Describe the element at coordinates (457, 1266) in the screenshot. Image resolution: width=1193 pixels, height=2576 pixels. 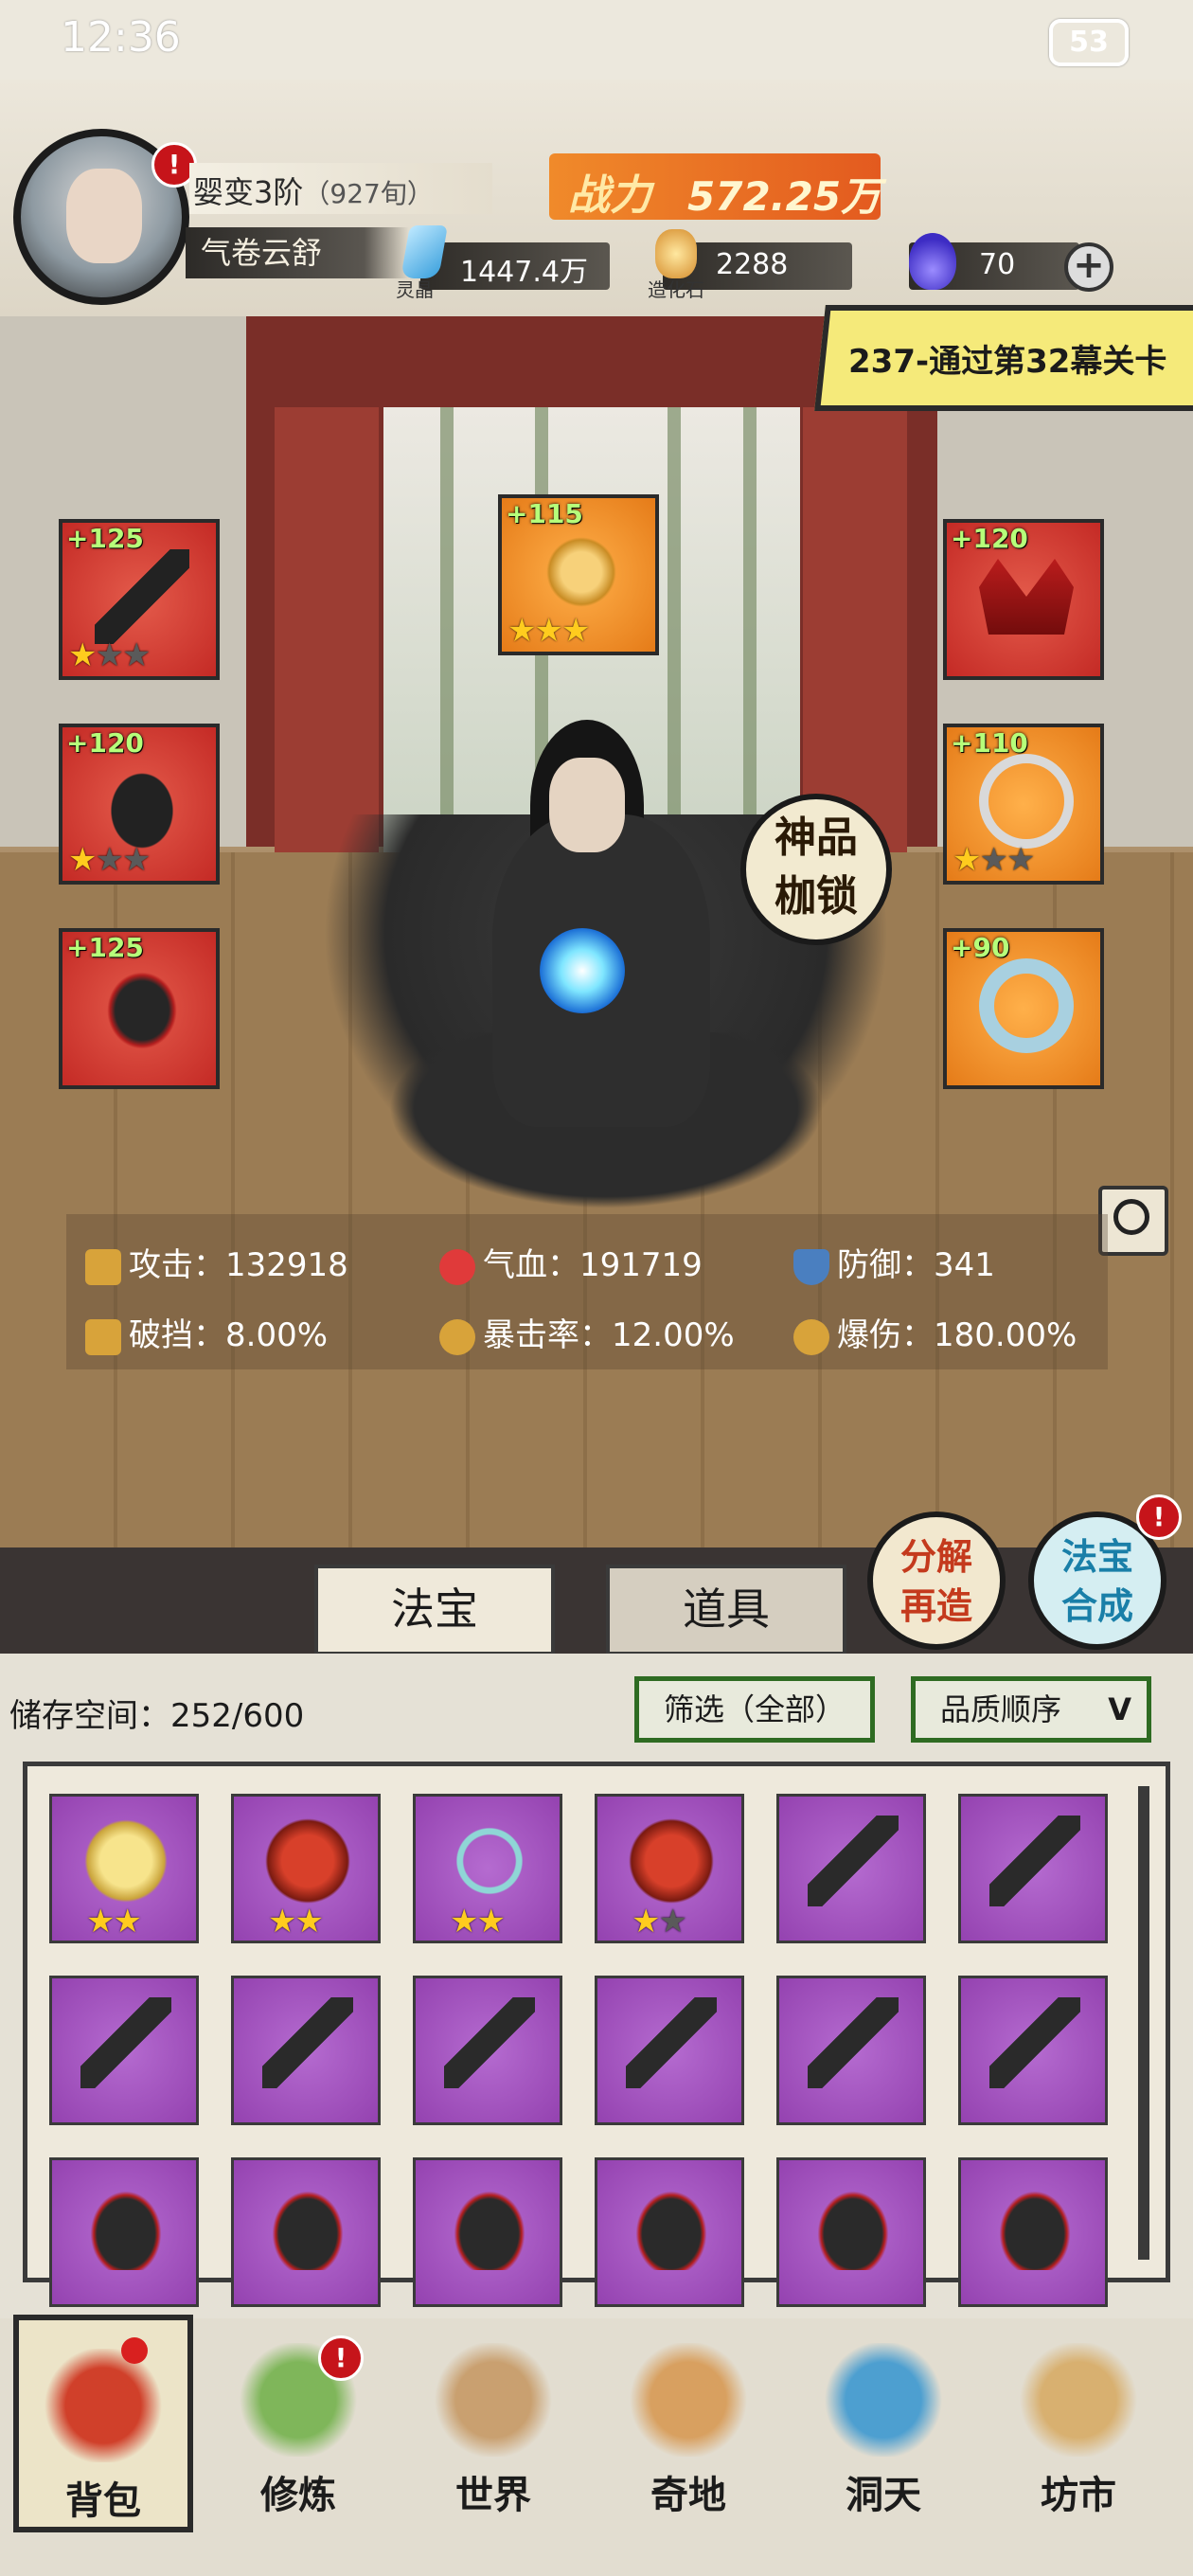
I see `heart-icon` at that location.